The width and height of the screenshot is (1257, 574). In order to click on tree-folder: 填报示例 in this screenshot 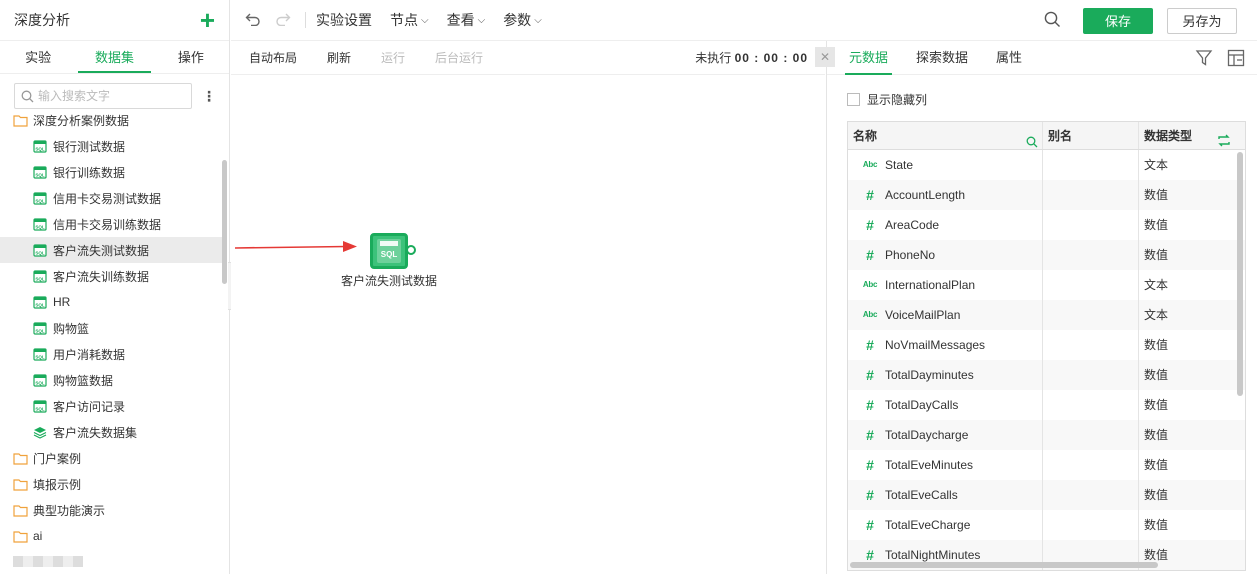, I will do `click(111, 484)`.